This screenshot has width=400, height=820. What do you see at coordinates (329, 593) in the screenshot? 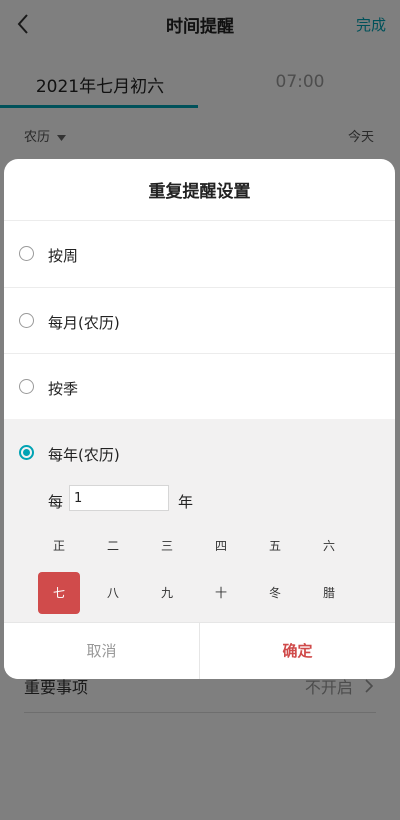
I see `month-12: 腊` at bounding box center [329, 593].